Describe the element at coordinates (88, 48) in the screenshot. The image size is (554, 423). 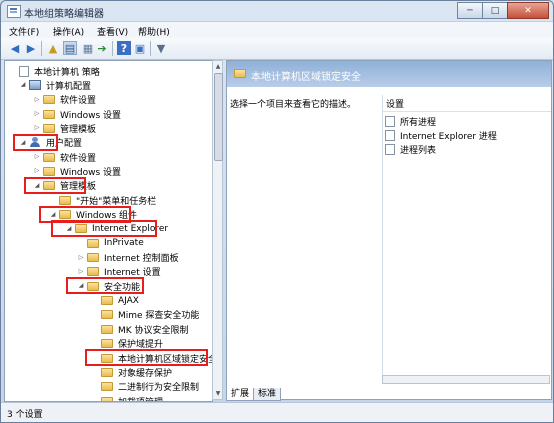
I see `properties-icon: ▦` at that location.